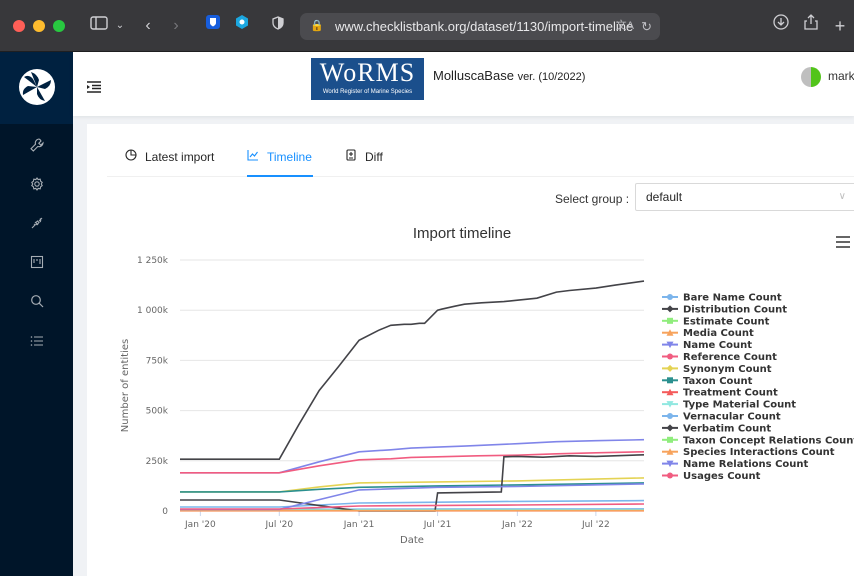  I want to click on y-tick-label: 750k, so click(157, 361).